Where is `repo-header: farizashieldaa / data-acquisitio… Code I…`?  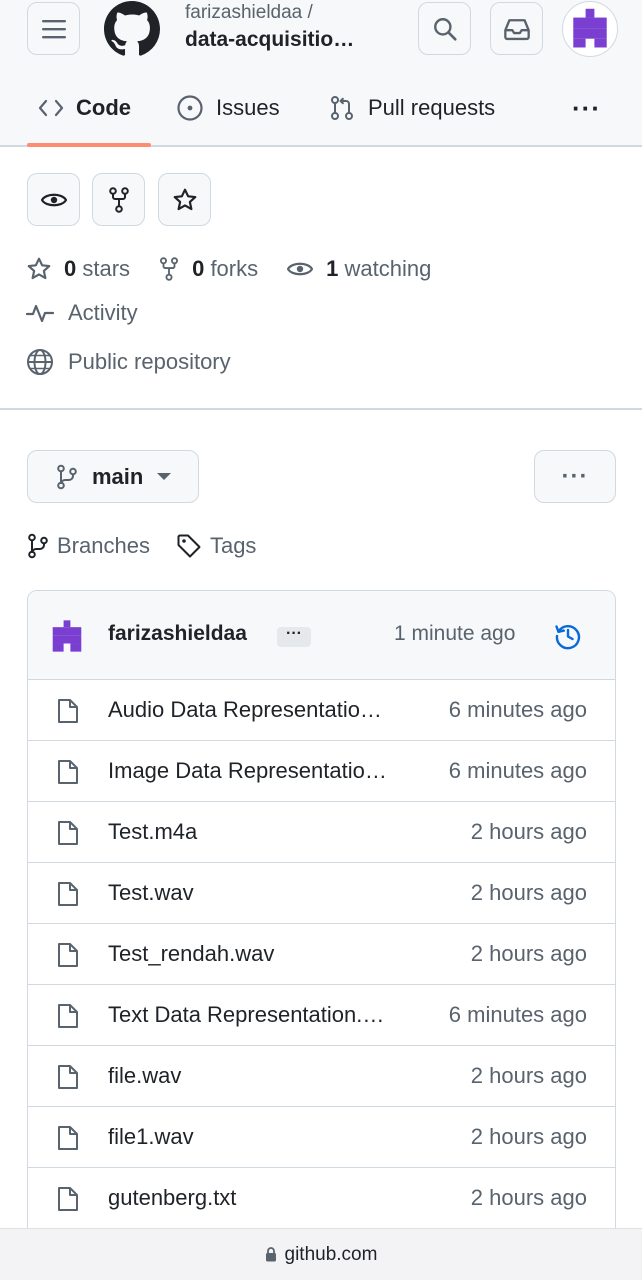
repo-header: farizashieldaa / data-acquisitio… Code I… is located at coordinates (321, 73).